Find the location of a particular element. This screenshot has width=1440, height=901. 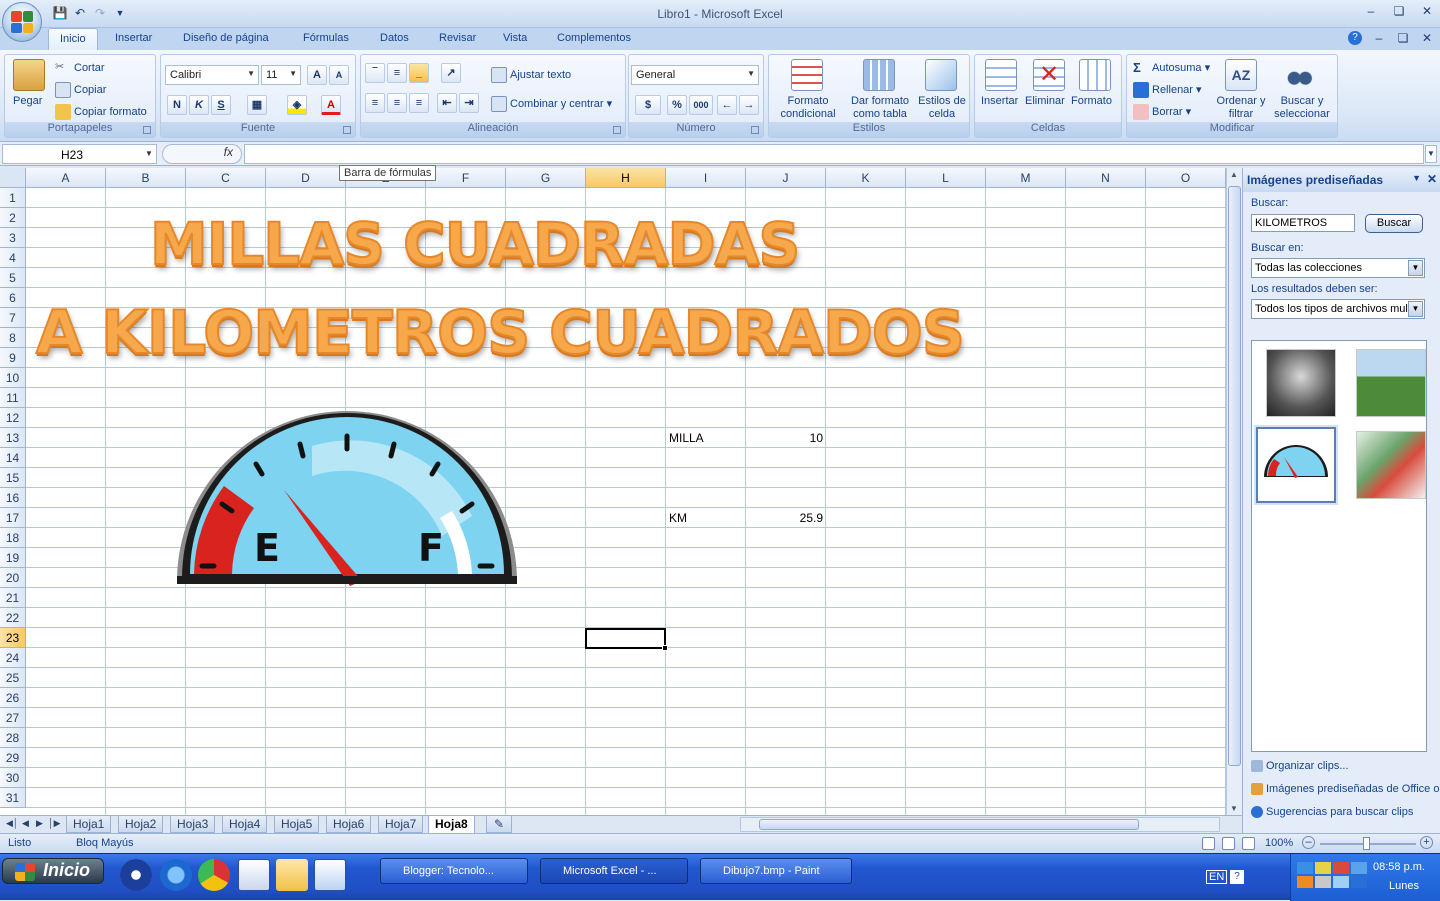

horizontal-scrollbar is located at coordinates (980, 824).